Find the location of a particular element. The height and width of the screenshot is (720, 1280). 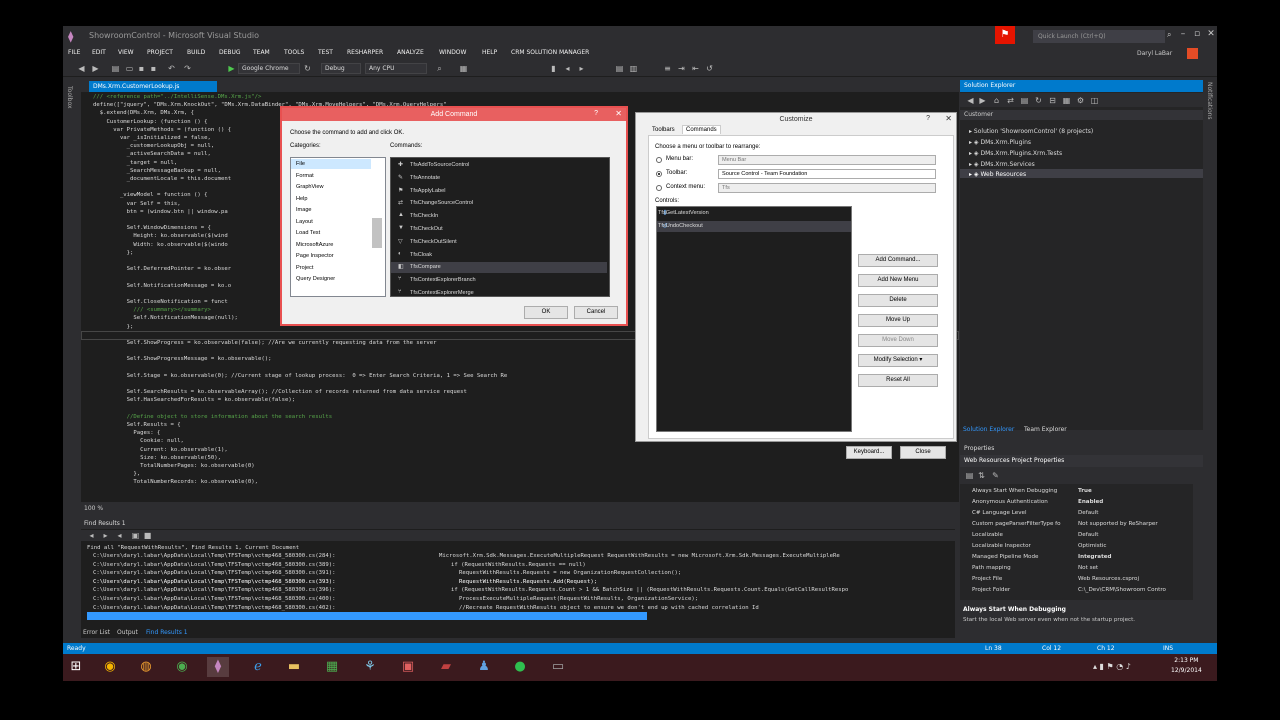

code-line: Self.Results = { is located at coordinates (137, 425).